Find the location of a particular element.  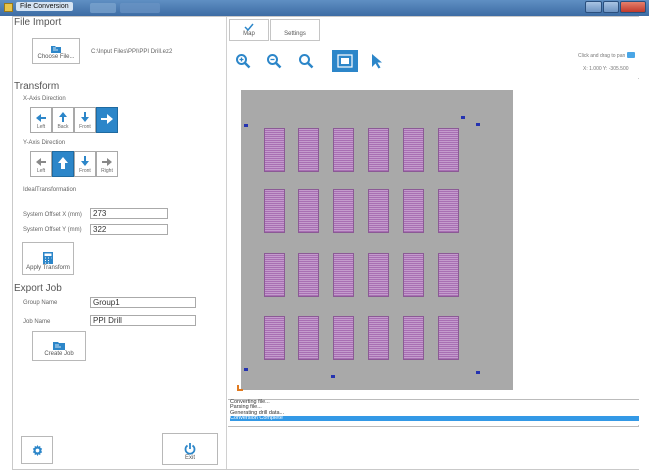

create-job-button: Create Job is located at coordinates (59, 346).